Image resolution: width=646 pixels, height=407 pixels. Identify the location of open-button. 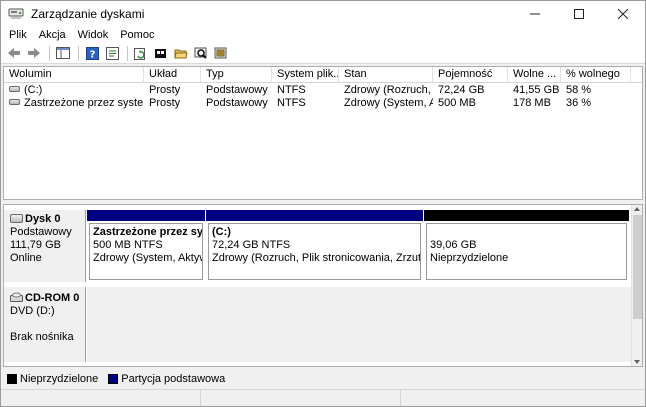
(161, 53).